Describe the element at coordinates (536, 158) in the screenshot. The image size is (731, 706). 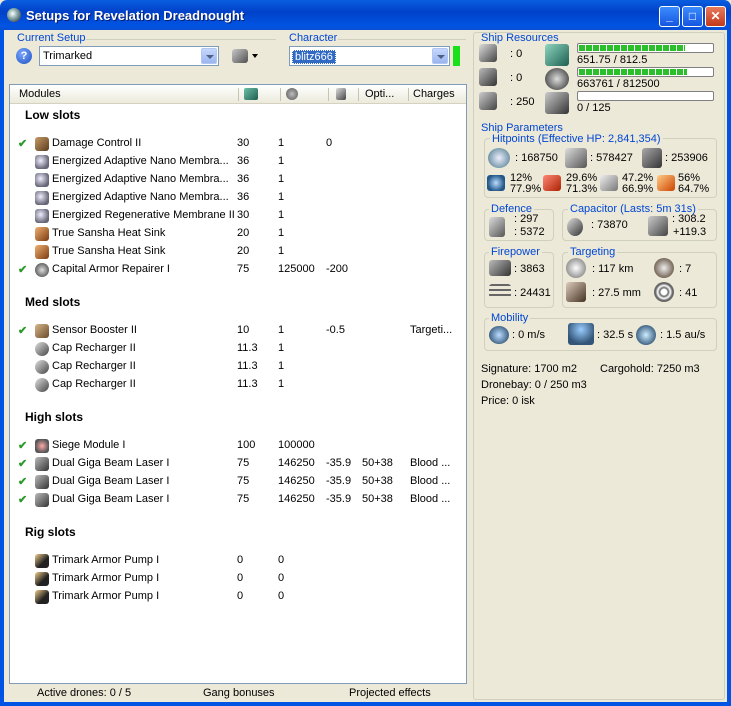
I see `shield-hp: : 168750` at that location.